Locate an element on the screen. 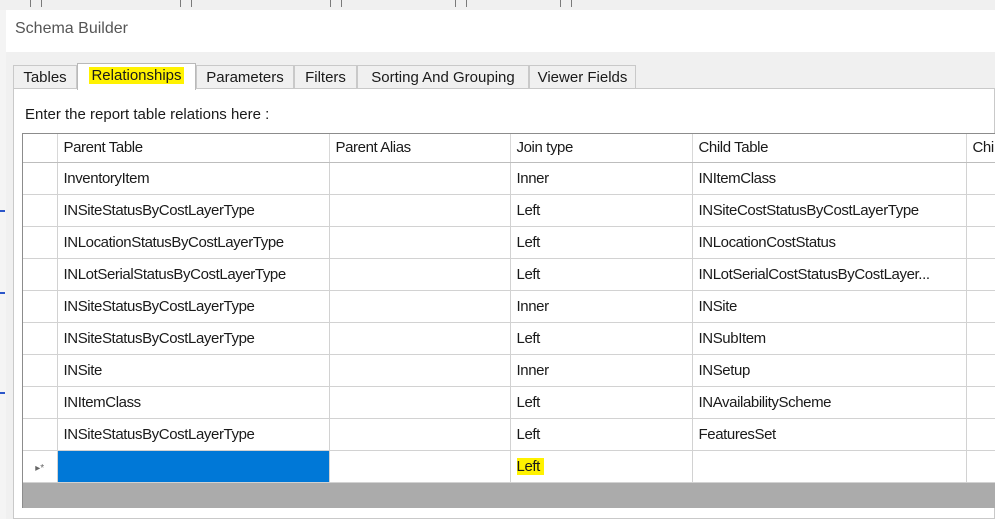  cell-child-table: INSite is located at coordinates (829, 306).